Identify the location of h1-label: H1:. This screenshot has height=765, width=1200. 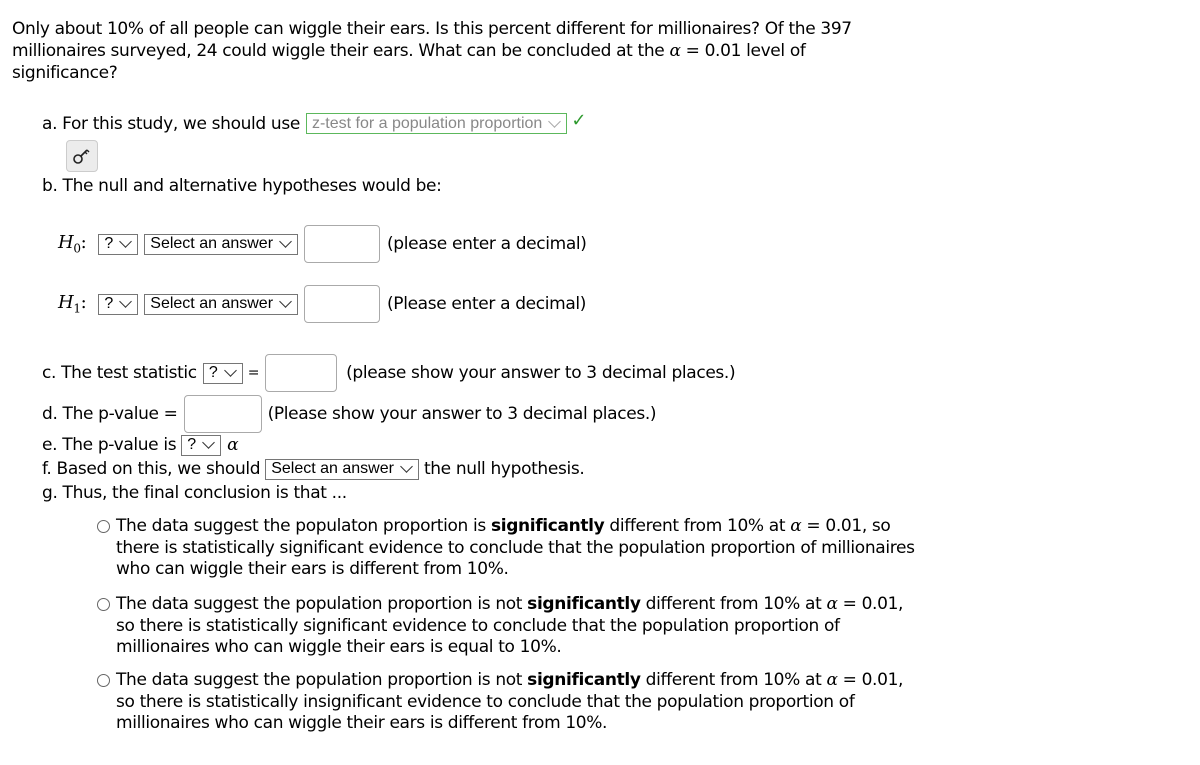
(72, 304).